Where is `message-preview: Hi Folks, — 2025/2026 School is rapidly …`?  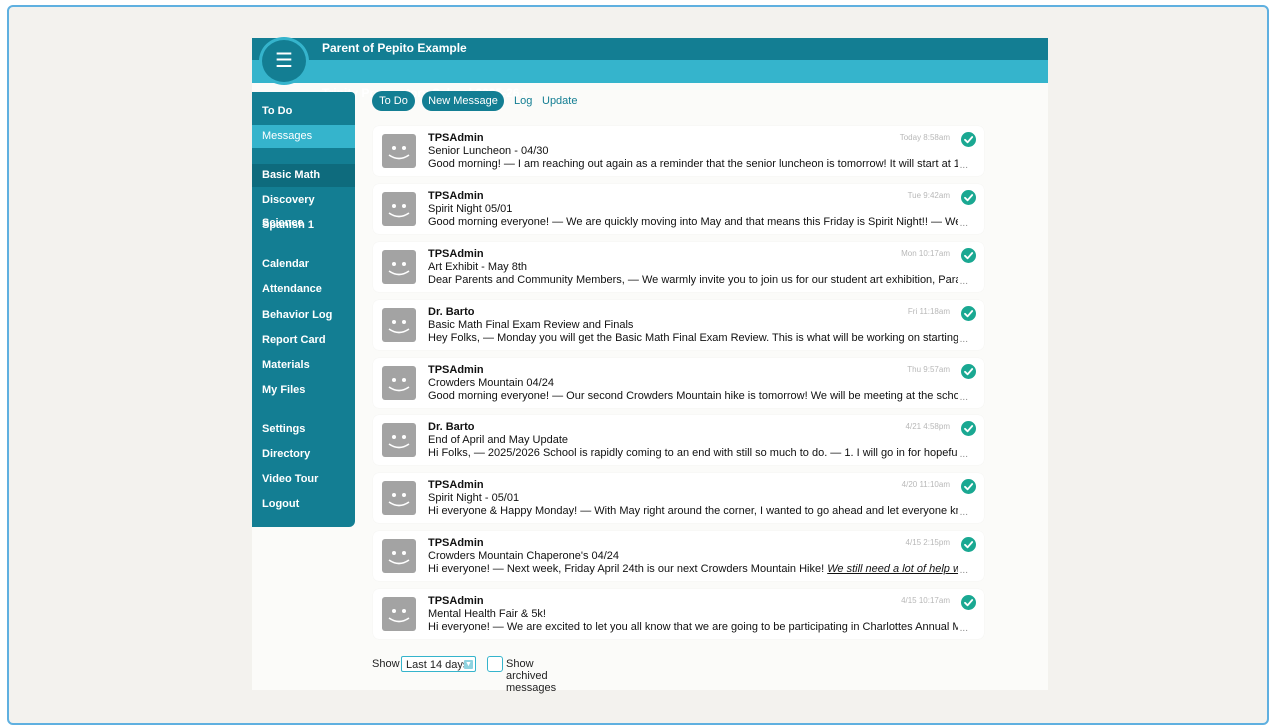 message-preview: Hi Folks, — 2025/2026 School is rapidly … is located at coordinates (693, 453).